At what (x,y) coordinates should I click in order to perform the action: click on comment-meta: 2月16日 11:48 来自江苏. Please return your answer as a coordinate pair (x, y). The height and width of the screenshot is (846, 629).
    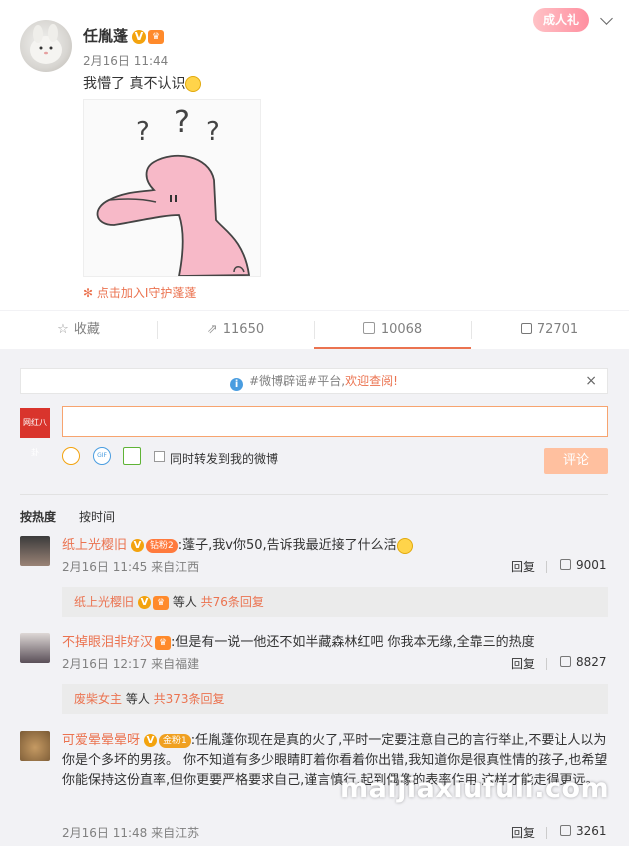
    Looking at the image, I should click on (131, 833).